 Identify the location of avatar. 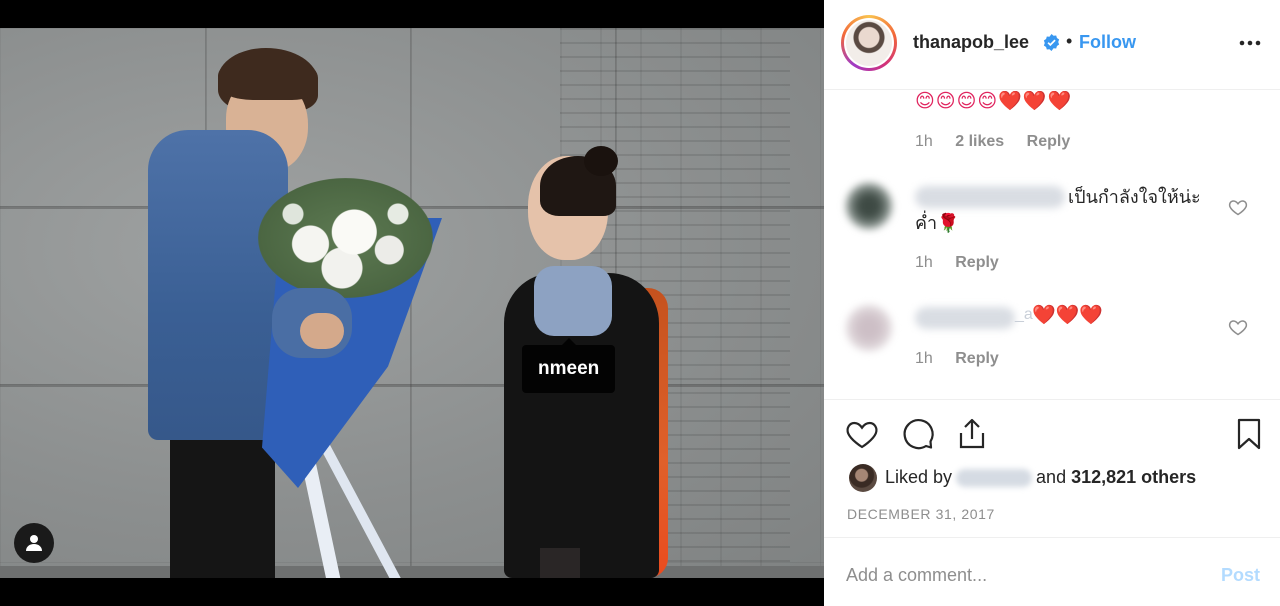
(869, 43).